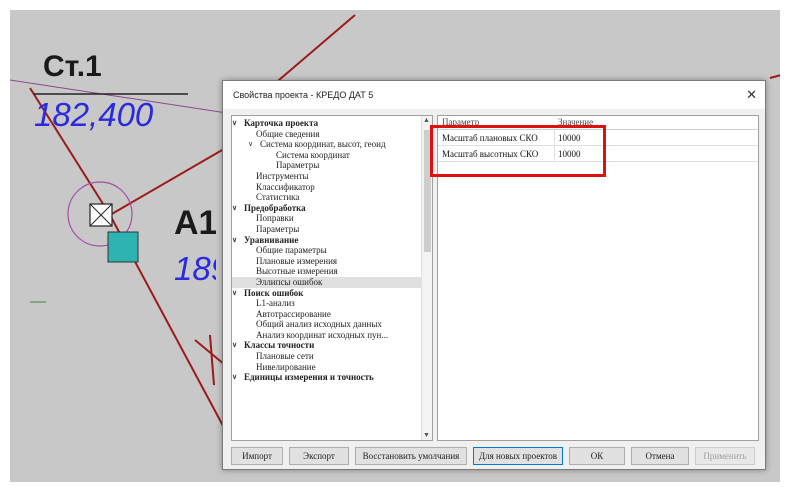 The height and width of the screenshot is (491, 789). Describe the element at coordinates (282, 175) in the screenshot. I see `tree-item-label: Инструменты` at that location.